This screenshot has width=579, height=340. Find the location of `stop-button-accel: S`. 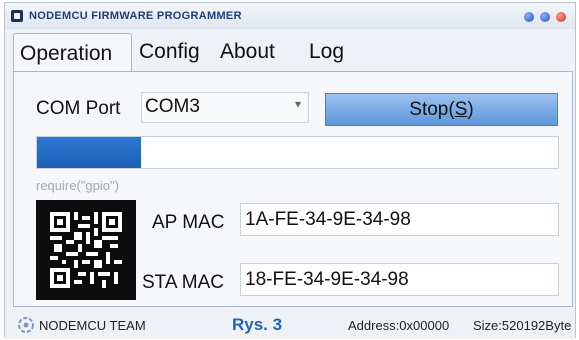

stop-button-accel: S is located at coordinates (461, 109).